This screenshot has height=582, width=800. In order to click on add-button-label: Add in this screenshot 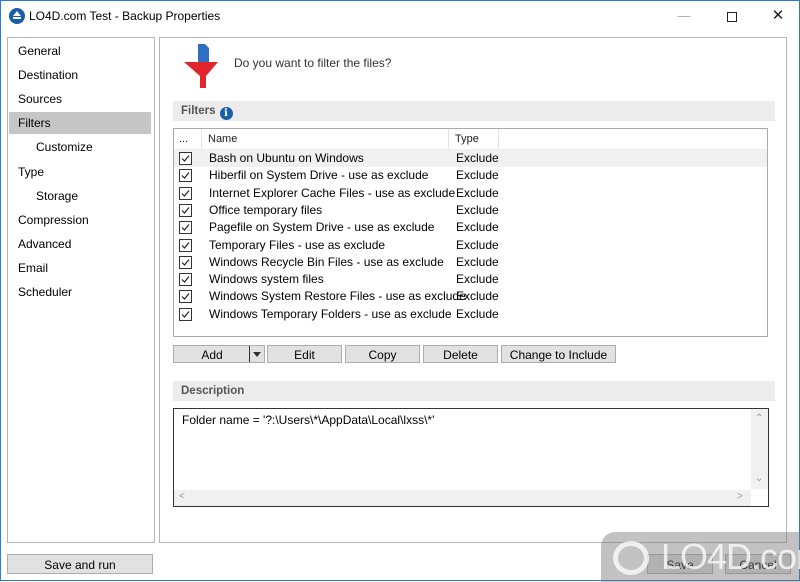, I will do `click(212, 355)`.